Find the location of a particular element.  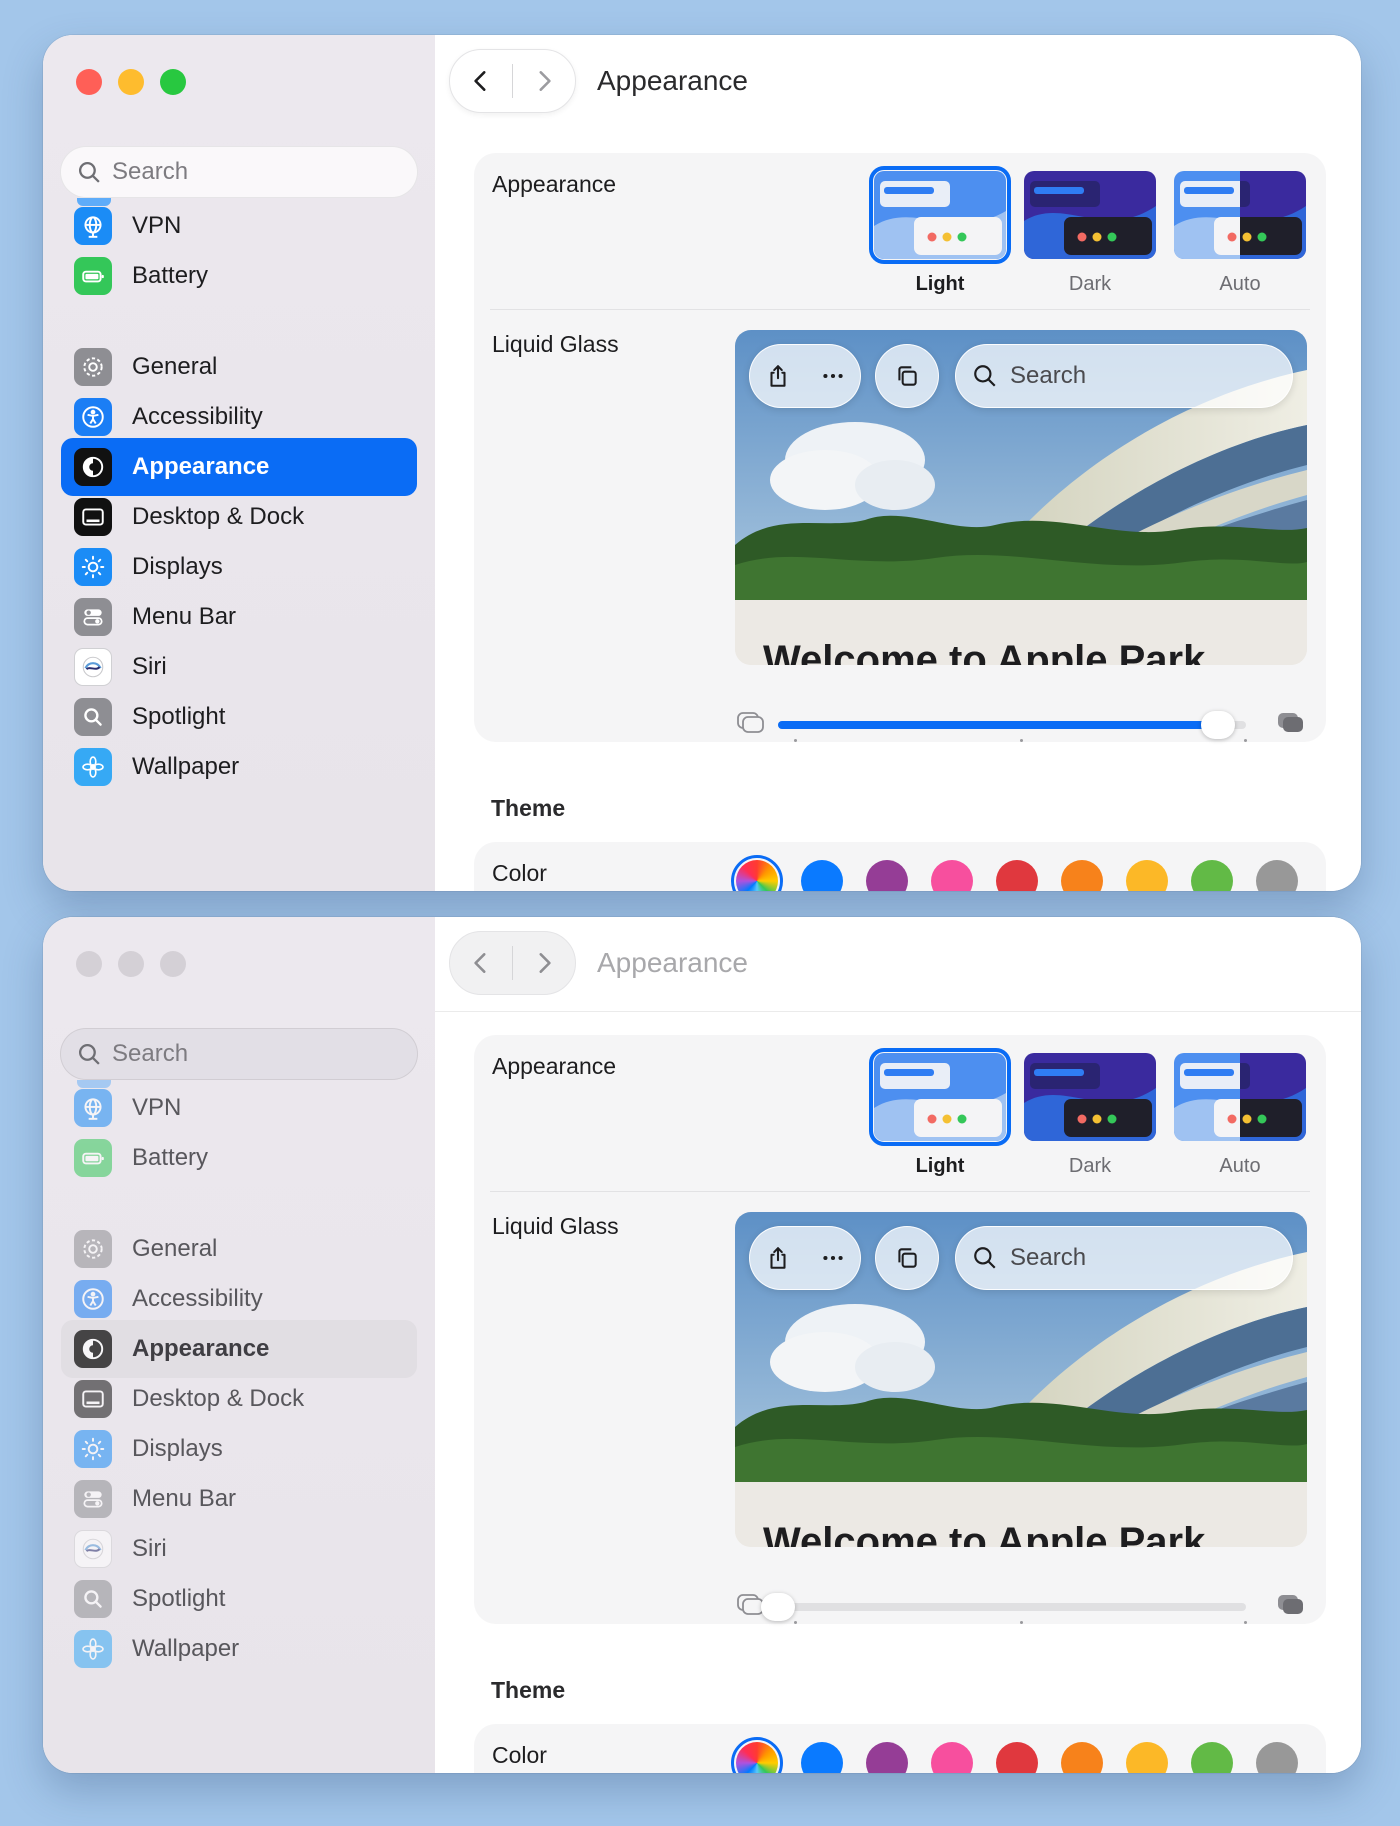

sidebar-item-label: General is located at coordinates (175, 366).